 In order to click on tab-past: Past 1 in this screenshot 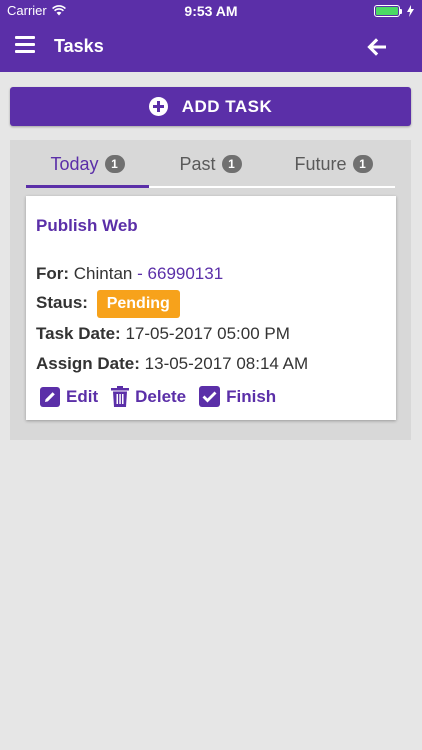, I will do `click(210, 164)`.